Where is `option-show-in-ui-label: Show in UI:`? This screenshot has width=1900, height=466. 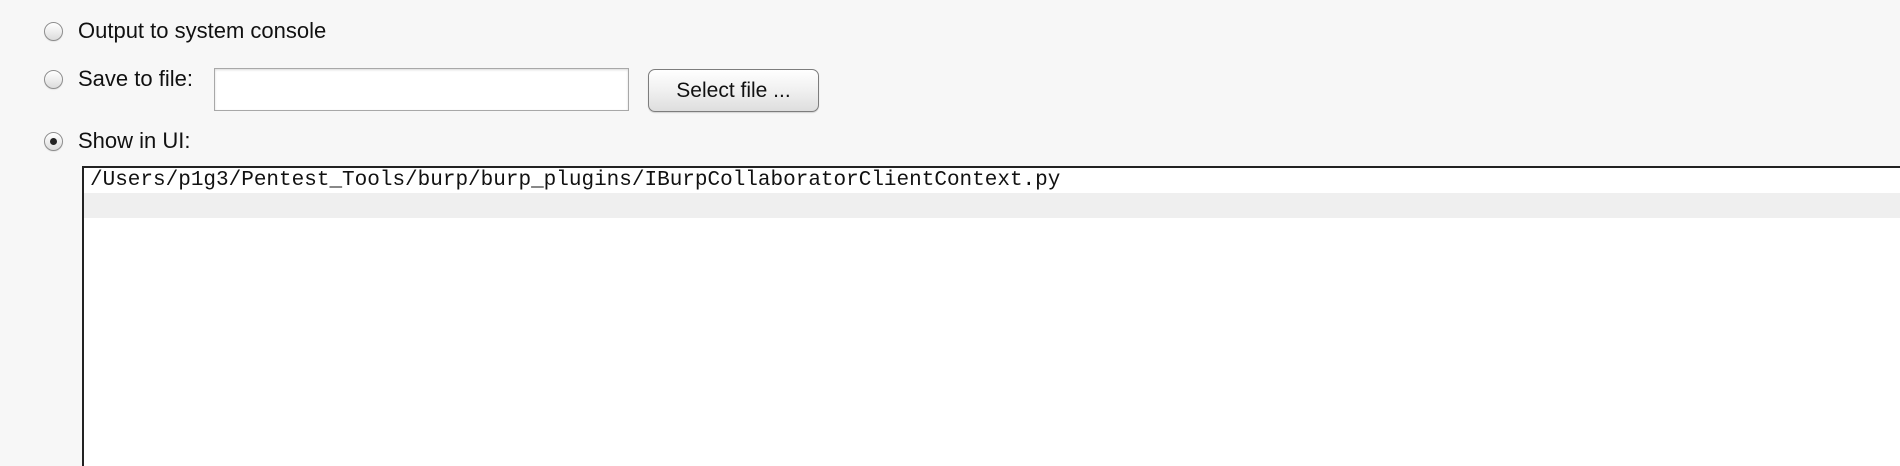
option-show-in-ui-label: Show in UI: is located at coordinates (134, 140).